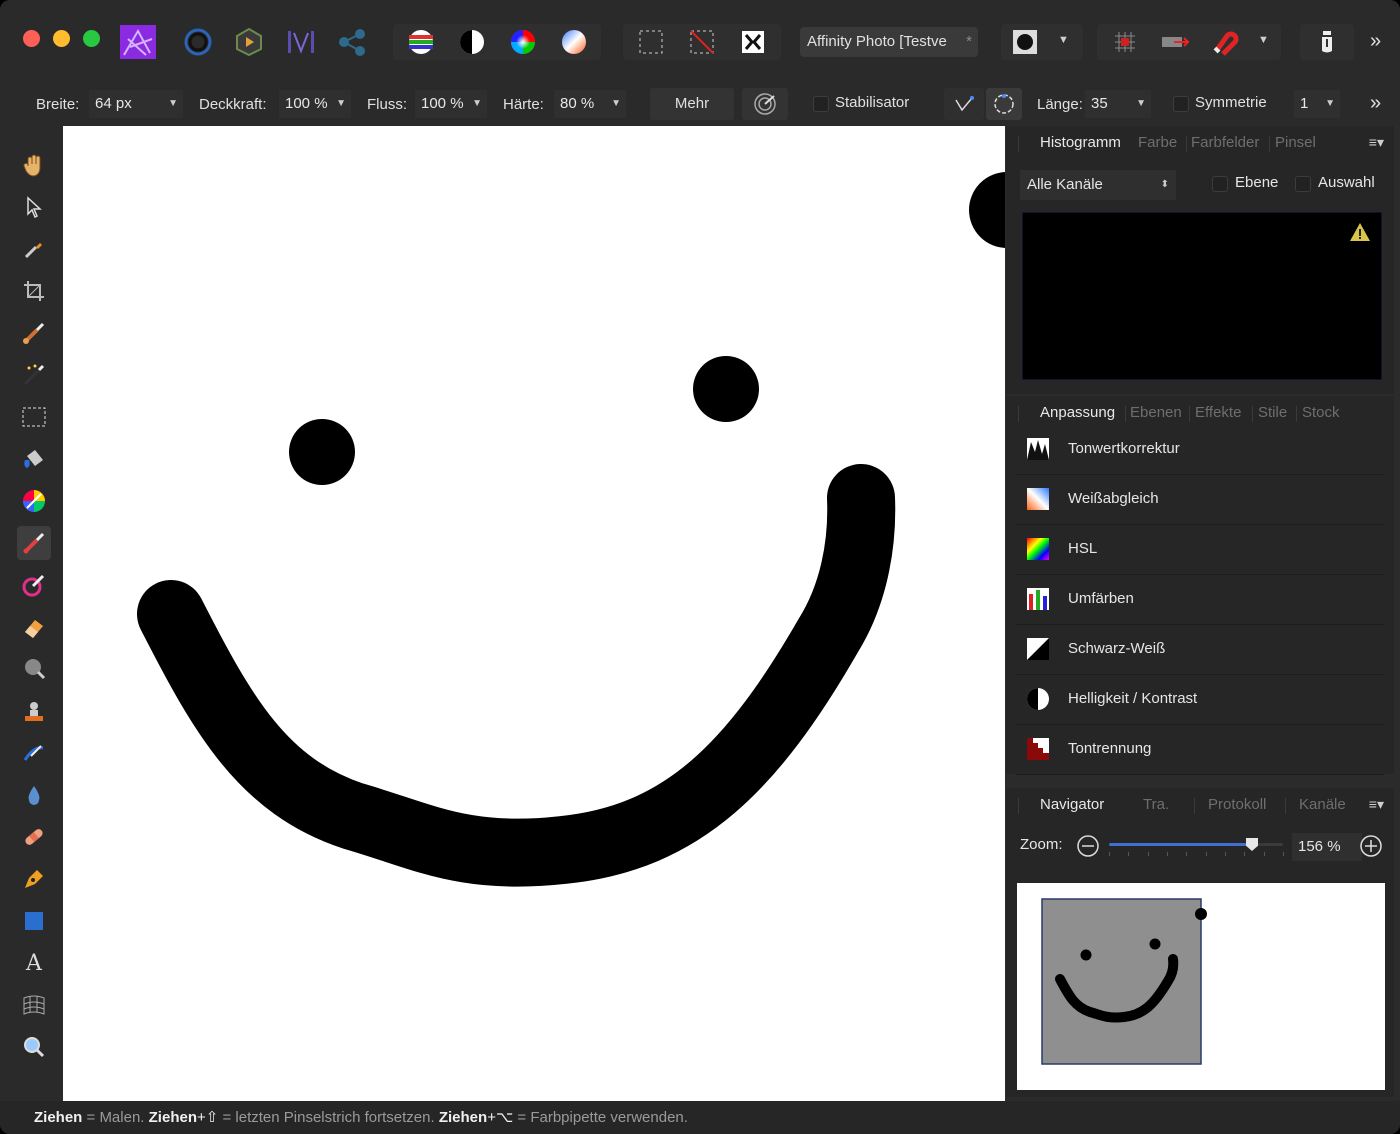 This screenshot has height=1134, width=1400. Describe the element at coordinates (1196, 849) in the screenshot. I see `zoom-slider` at that location.